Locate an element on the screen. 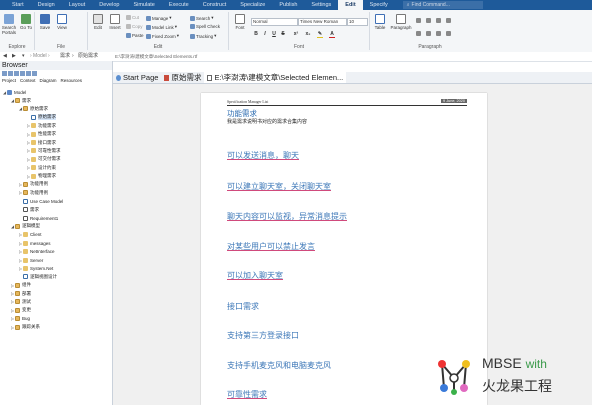  numbered-list-button is located at coordinates (428, 20).